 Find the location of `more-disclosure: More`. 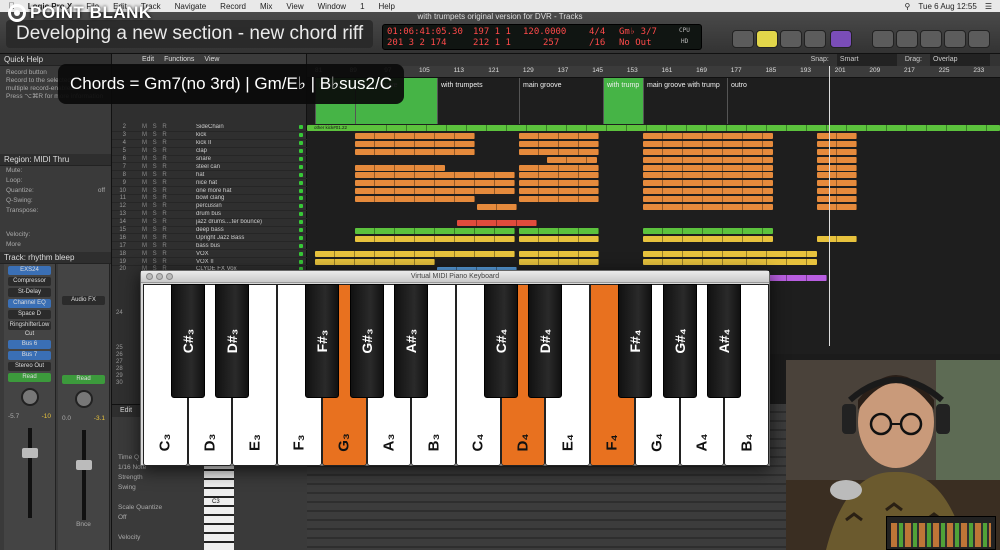

more-disclosure: More is located at coordinates (55, 245).